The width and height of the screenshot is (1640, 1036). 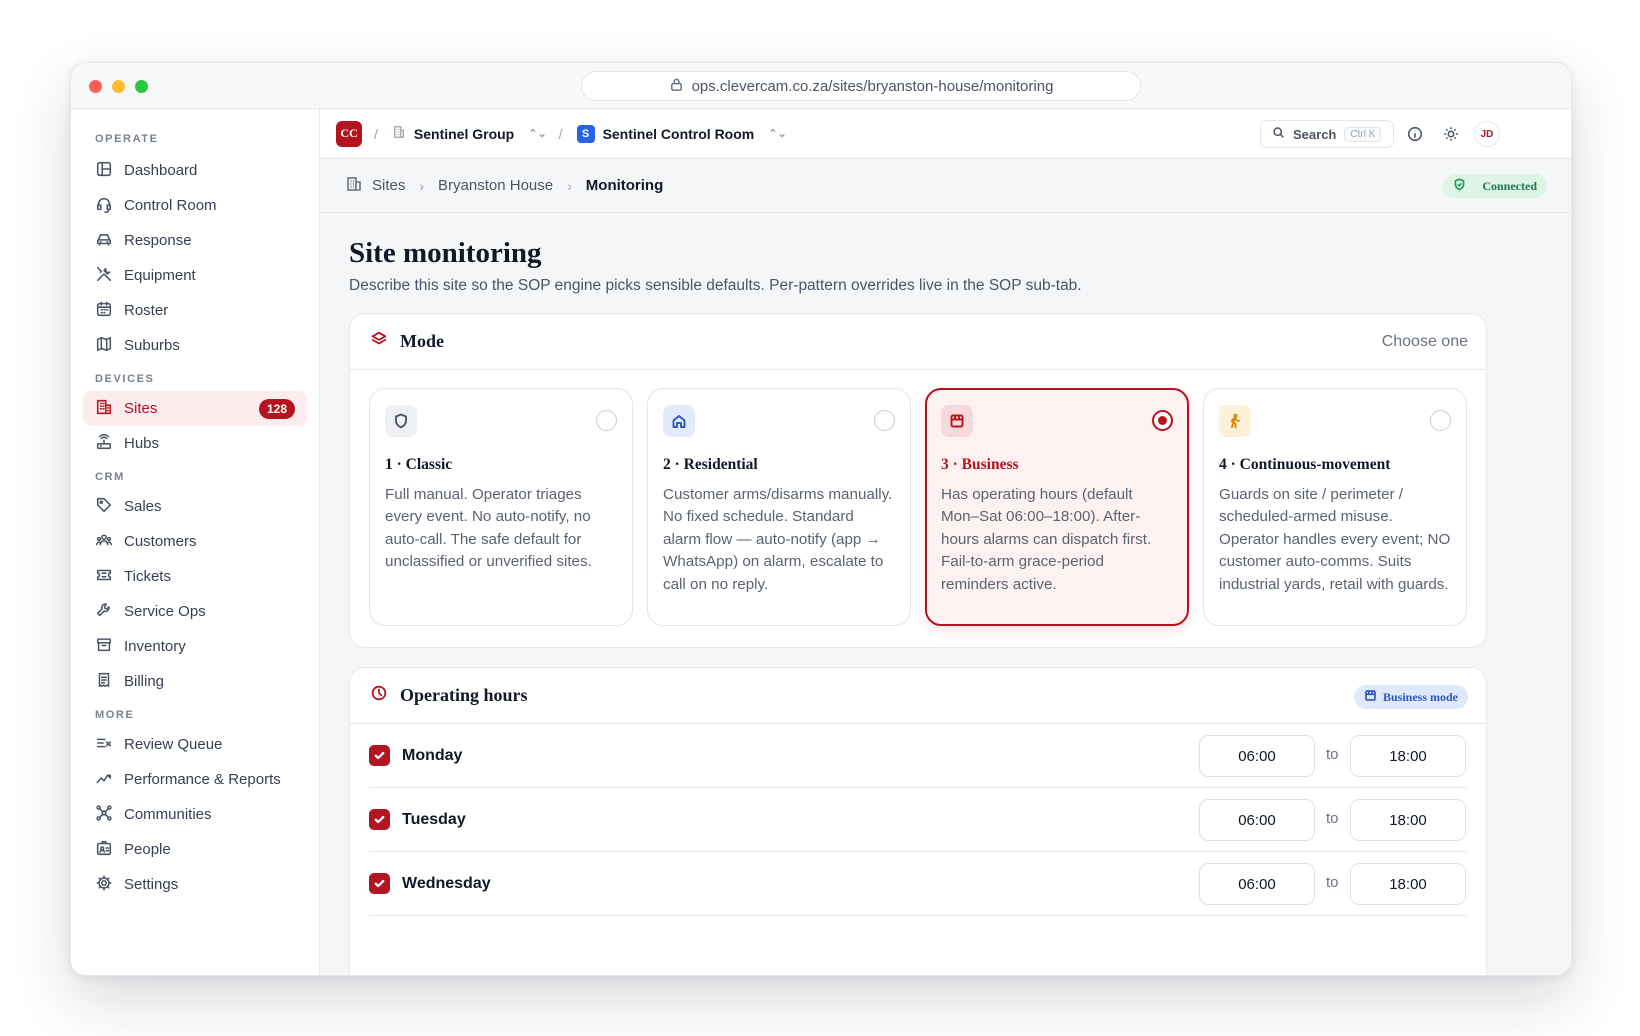 I want to click on sidebar-item-customers: Customers, so click(x=195, y=541).